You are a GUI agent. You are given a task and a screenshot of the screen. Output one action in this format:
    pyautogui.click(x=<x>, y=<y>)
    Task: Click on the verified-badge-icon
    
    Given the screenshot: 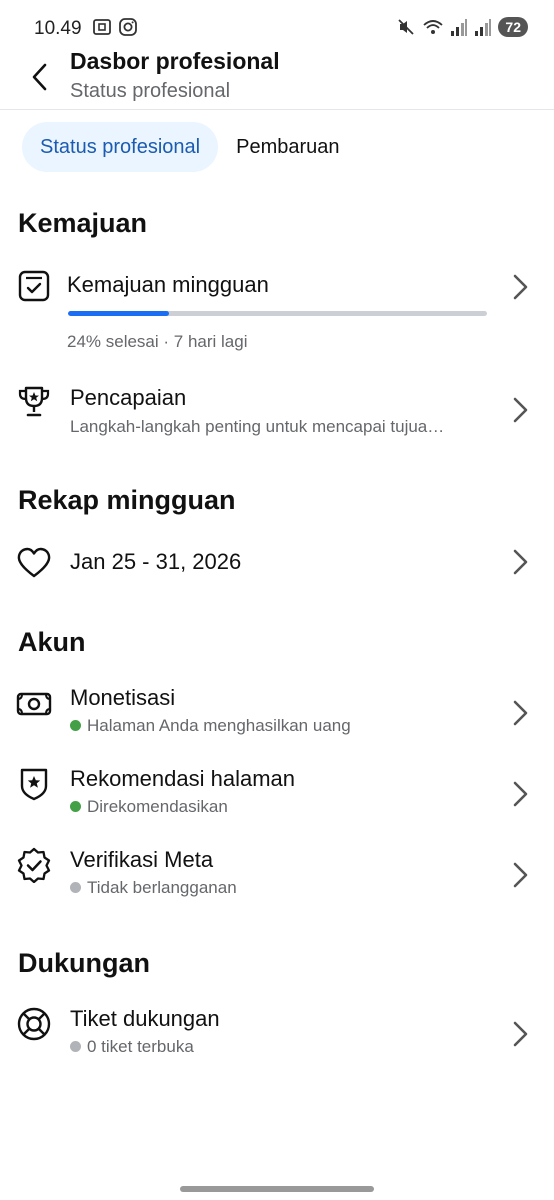 What is the action you would take?
    pyautogui.click(x=34, y=865)
    